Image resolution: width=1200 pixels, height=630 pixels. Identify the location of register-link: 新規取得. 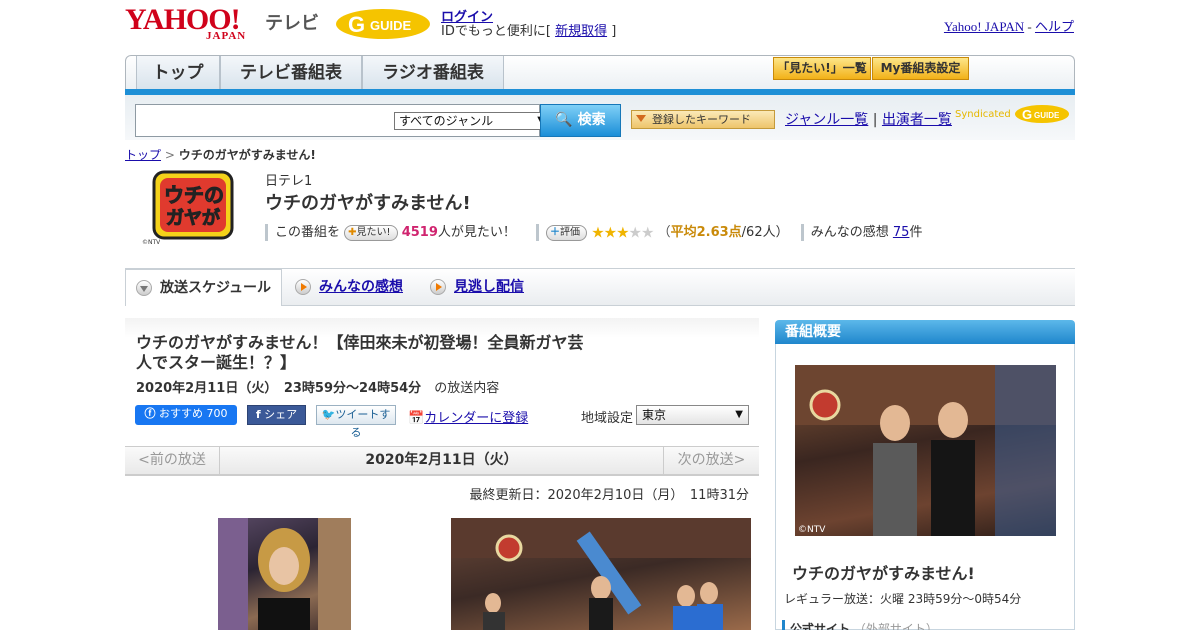
(581, 31).